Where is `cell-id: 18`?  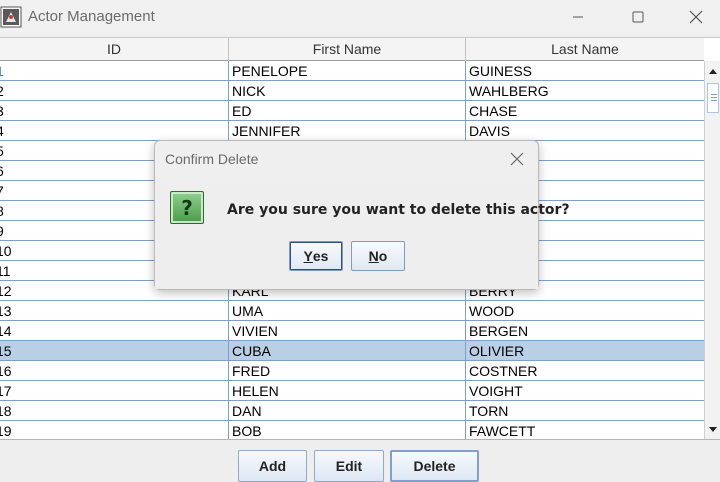
cell-id: 18 is located at coordinates (114, 411).